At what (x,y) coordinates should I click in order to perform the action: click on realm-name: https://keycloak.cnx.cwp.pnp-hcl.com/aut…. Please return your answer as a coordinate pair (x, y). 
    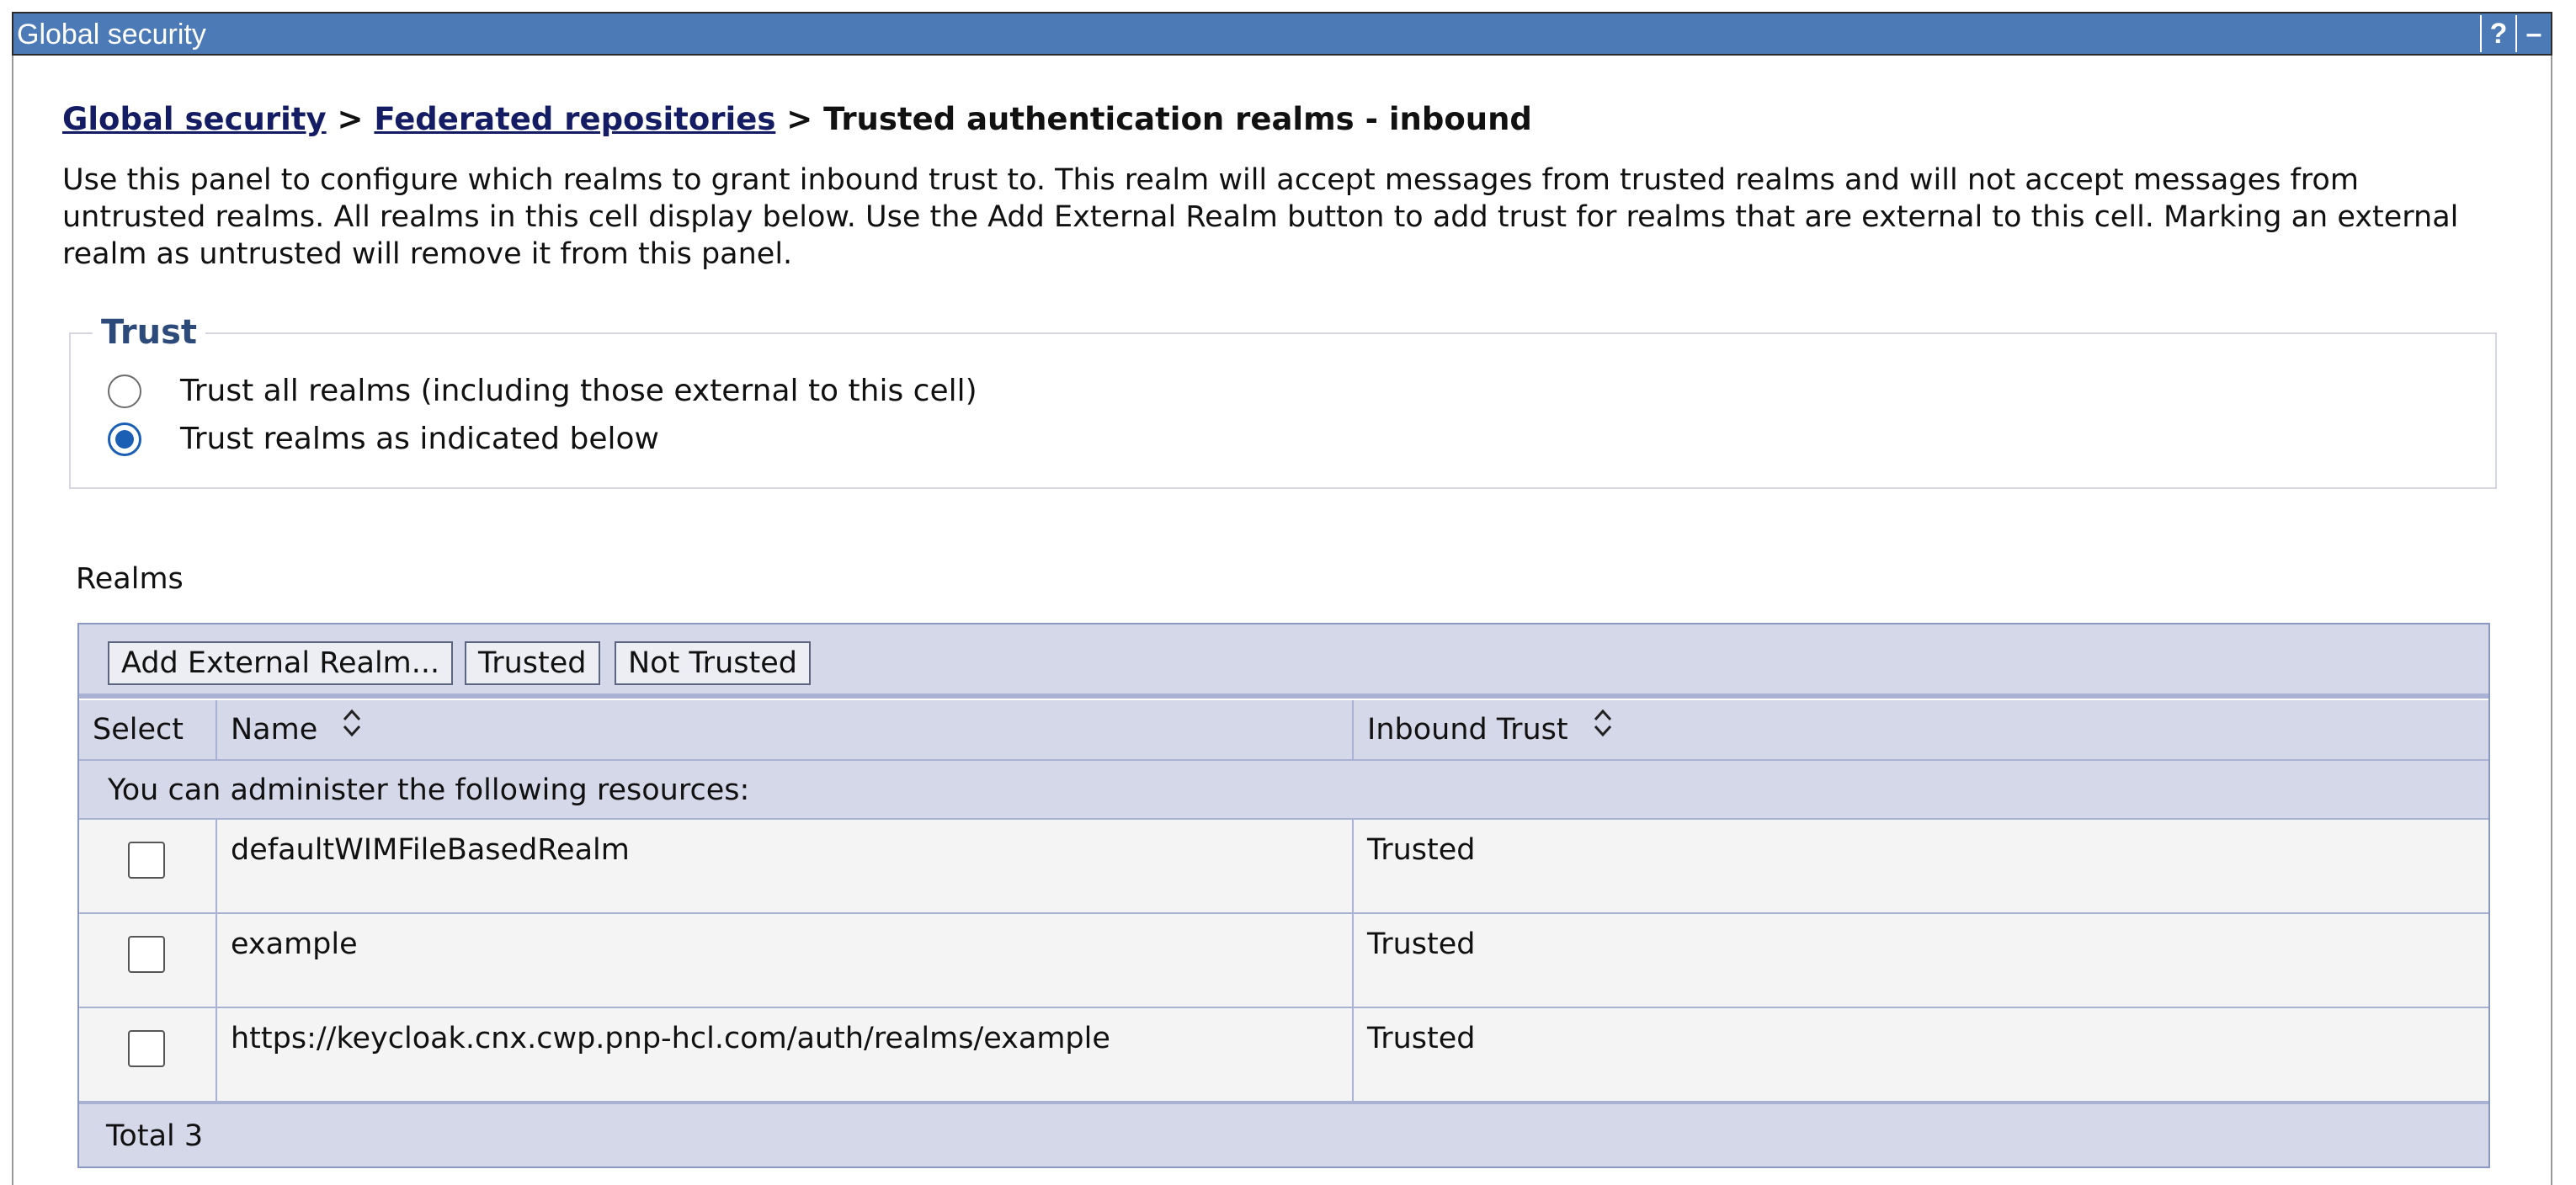
    Looking at the image, I should click on (670, 1038).